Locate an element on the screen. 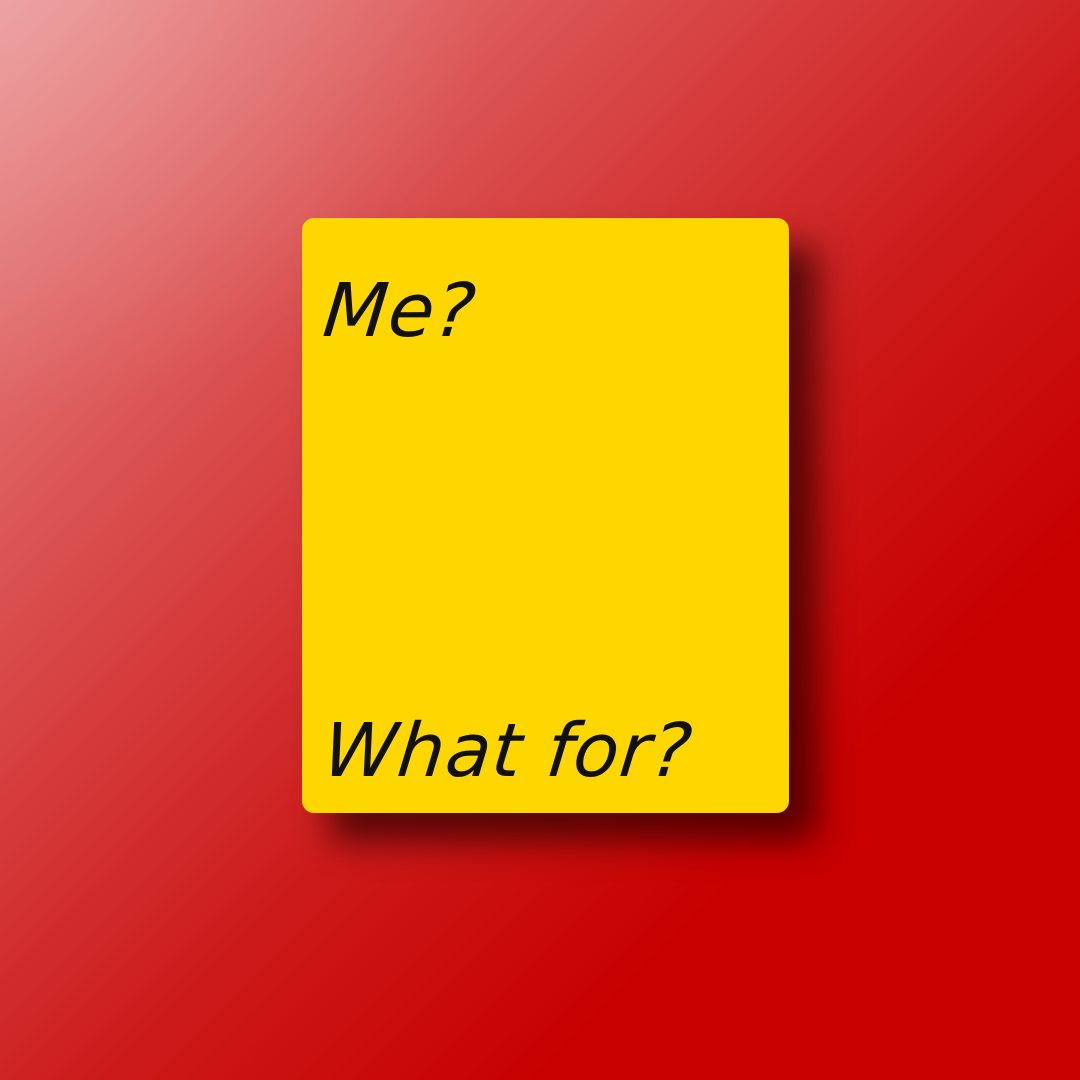 This screenshot has width=1080, height=1080. card-top-text: Me? is located at coordinates (400, 311).